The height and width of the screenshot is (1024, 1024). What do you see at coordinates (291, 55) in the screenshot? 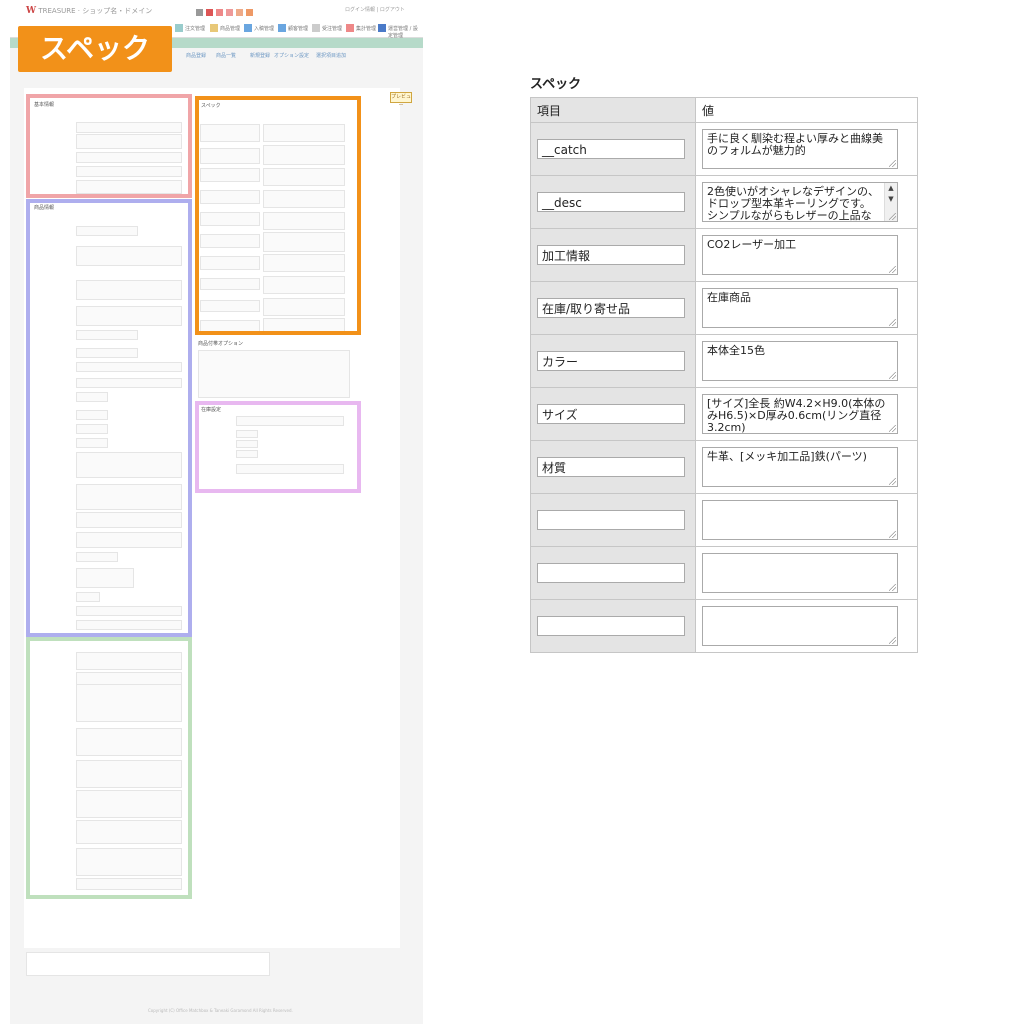
I see `subnav-item: オプション設定` at bounding box center [291, 55].